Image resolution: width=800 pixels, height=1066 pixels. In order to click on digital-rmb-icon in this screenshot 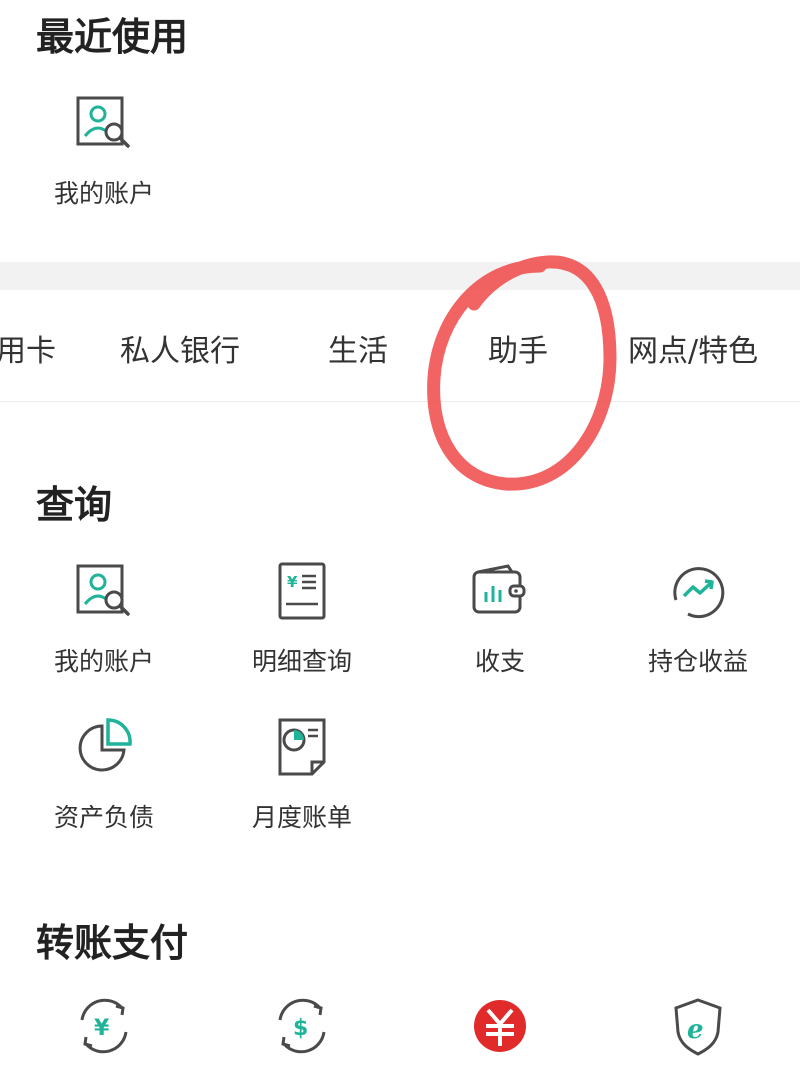, I will do `click(500, 1026)`.